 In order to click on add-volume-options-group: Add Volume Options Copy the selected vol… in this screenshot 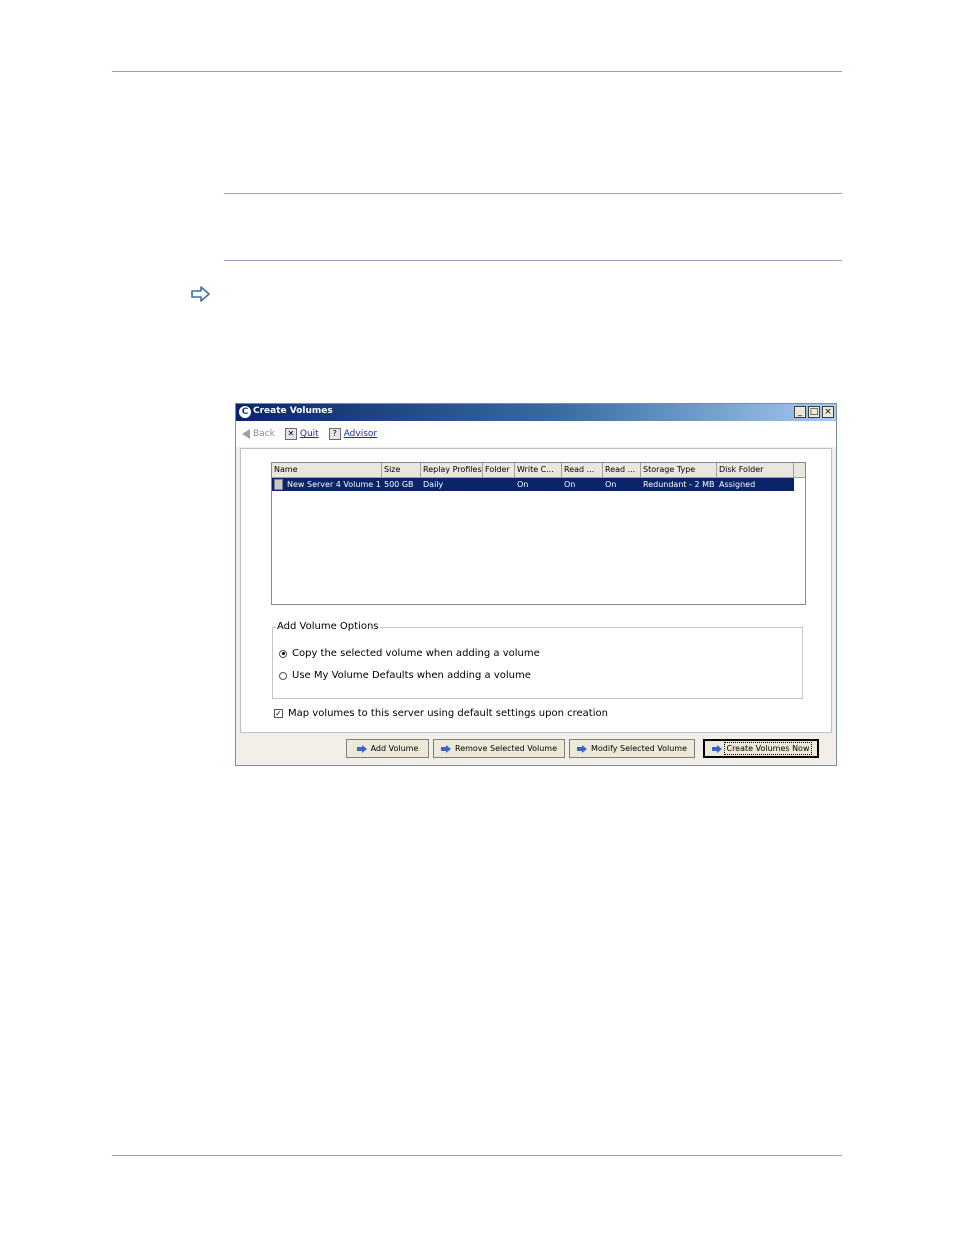, I will do `click(537, 660)`.